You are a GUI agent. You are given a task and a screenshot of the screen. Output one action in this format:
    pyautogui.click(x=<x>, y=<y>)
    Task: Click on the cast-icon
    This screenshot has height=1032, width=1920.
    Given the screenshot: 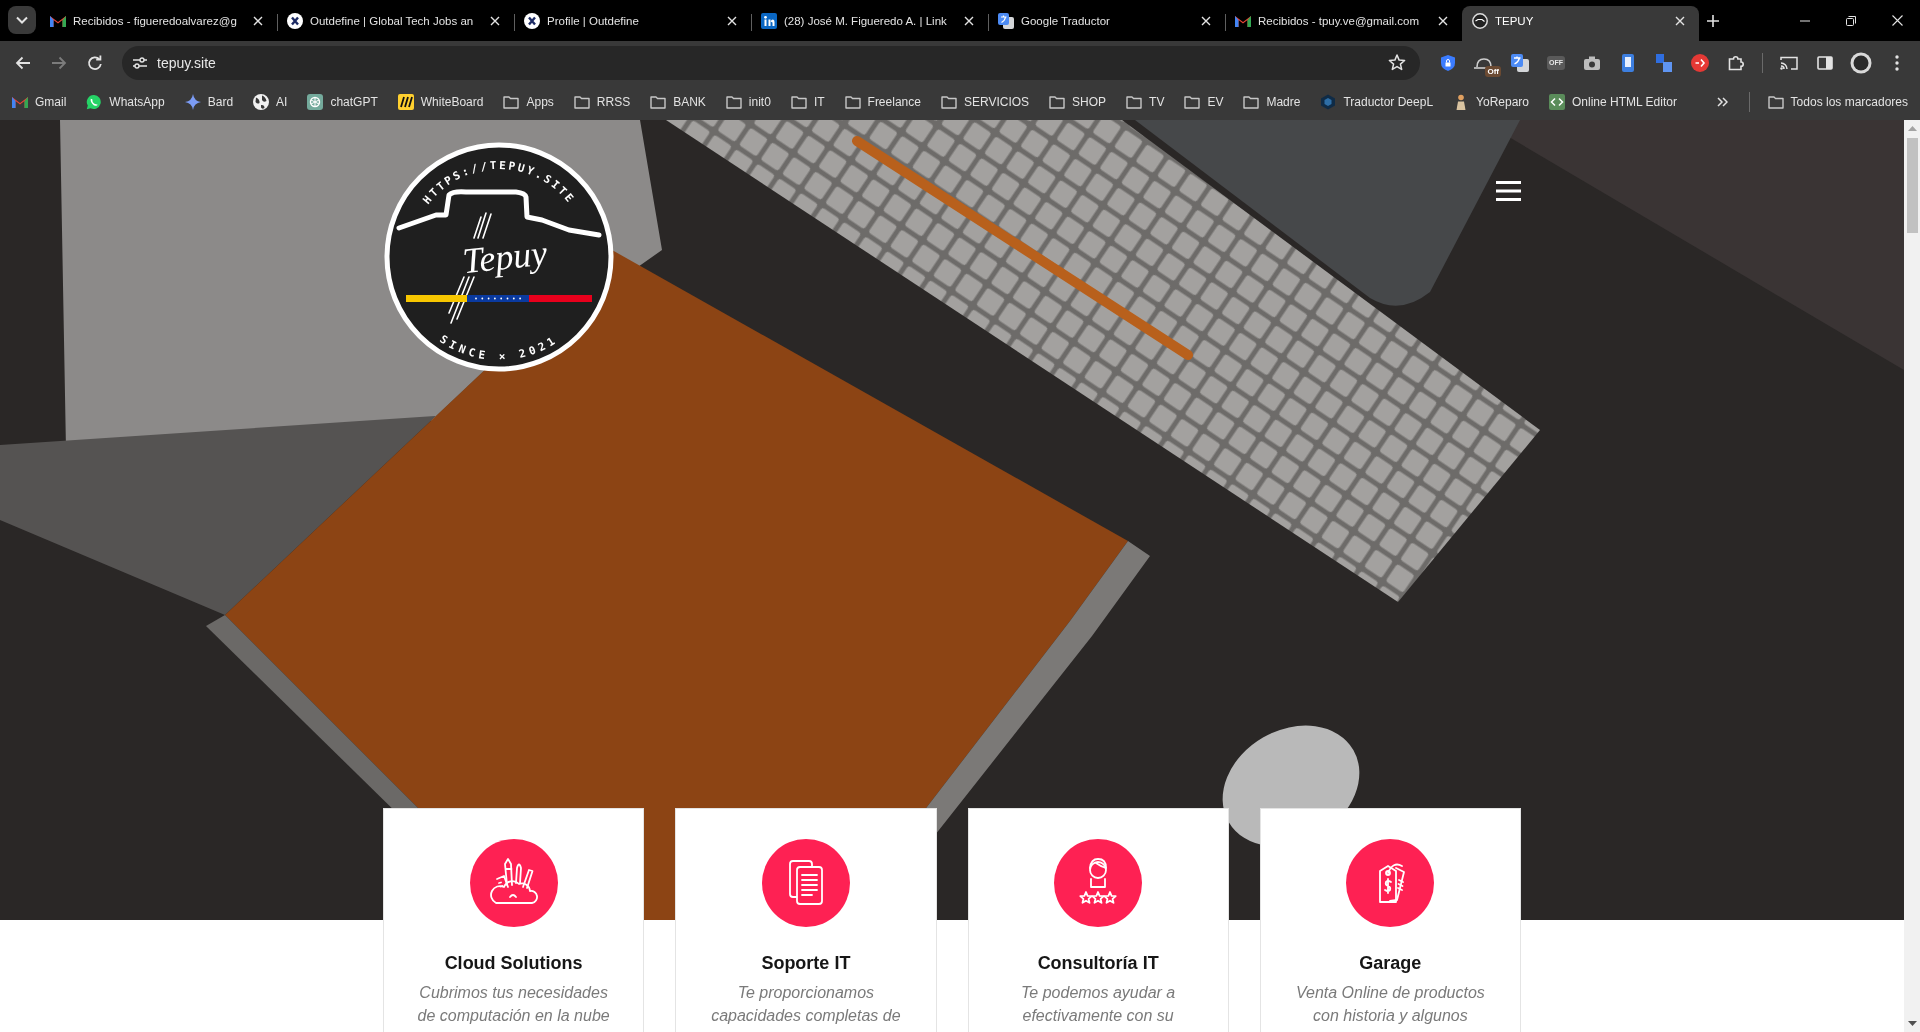 What is the action you would take?
    pyautogui.click(x=1789, y=62)
    